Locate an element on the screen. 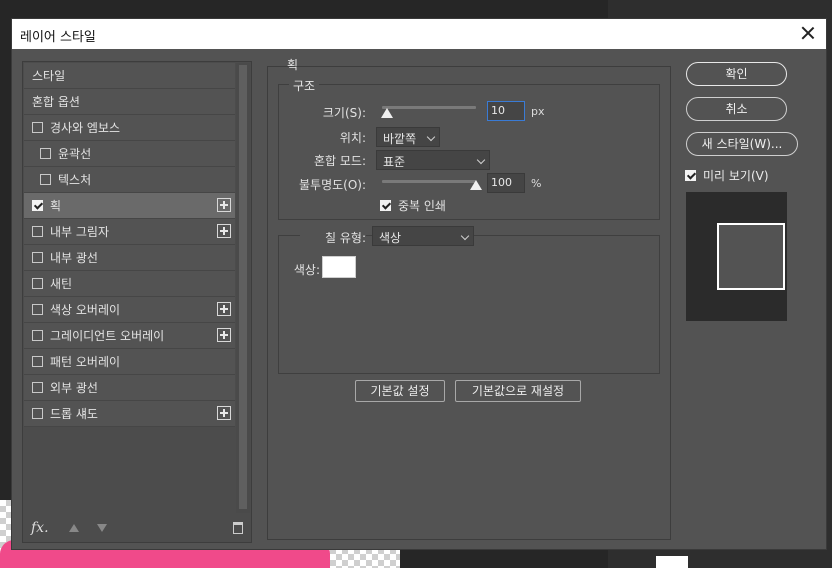 The height and width of the screenshot is (568, 832). section-title: 획 is located at coordinates (293, 65).